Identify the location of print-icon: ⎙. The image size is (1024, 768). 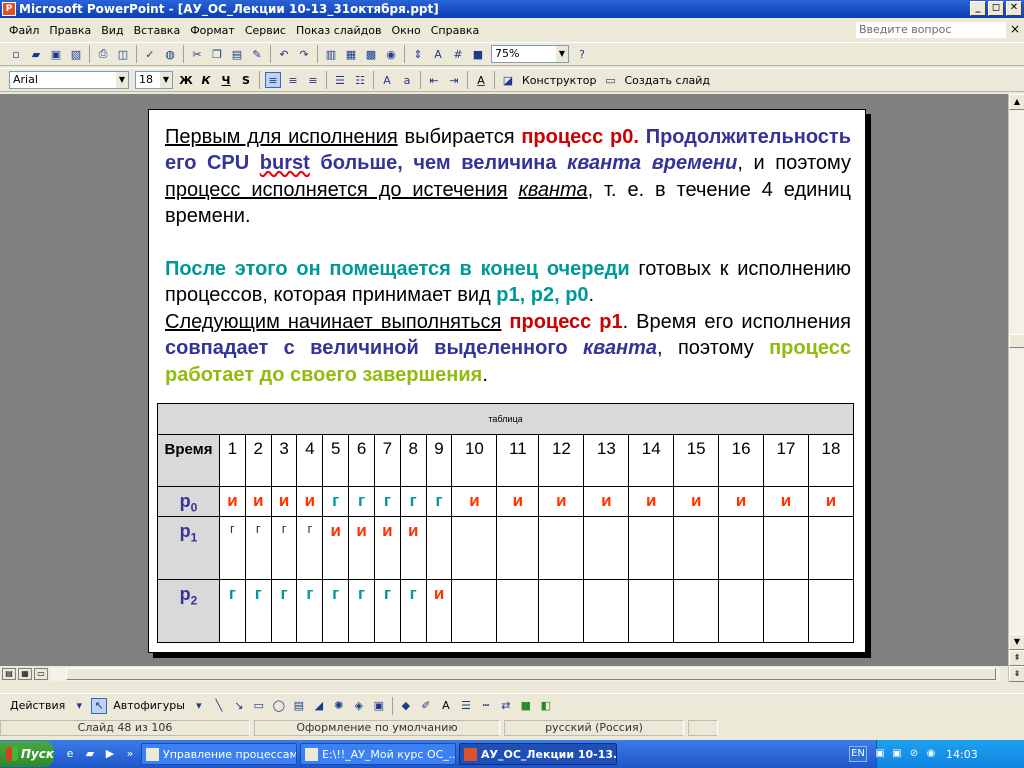
(103, 54).